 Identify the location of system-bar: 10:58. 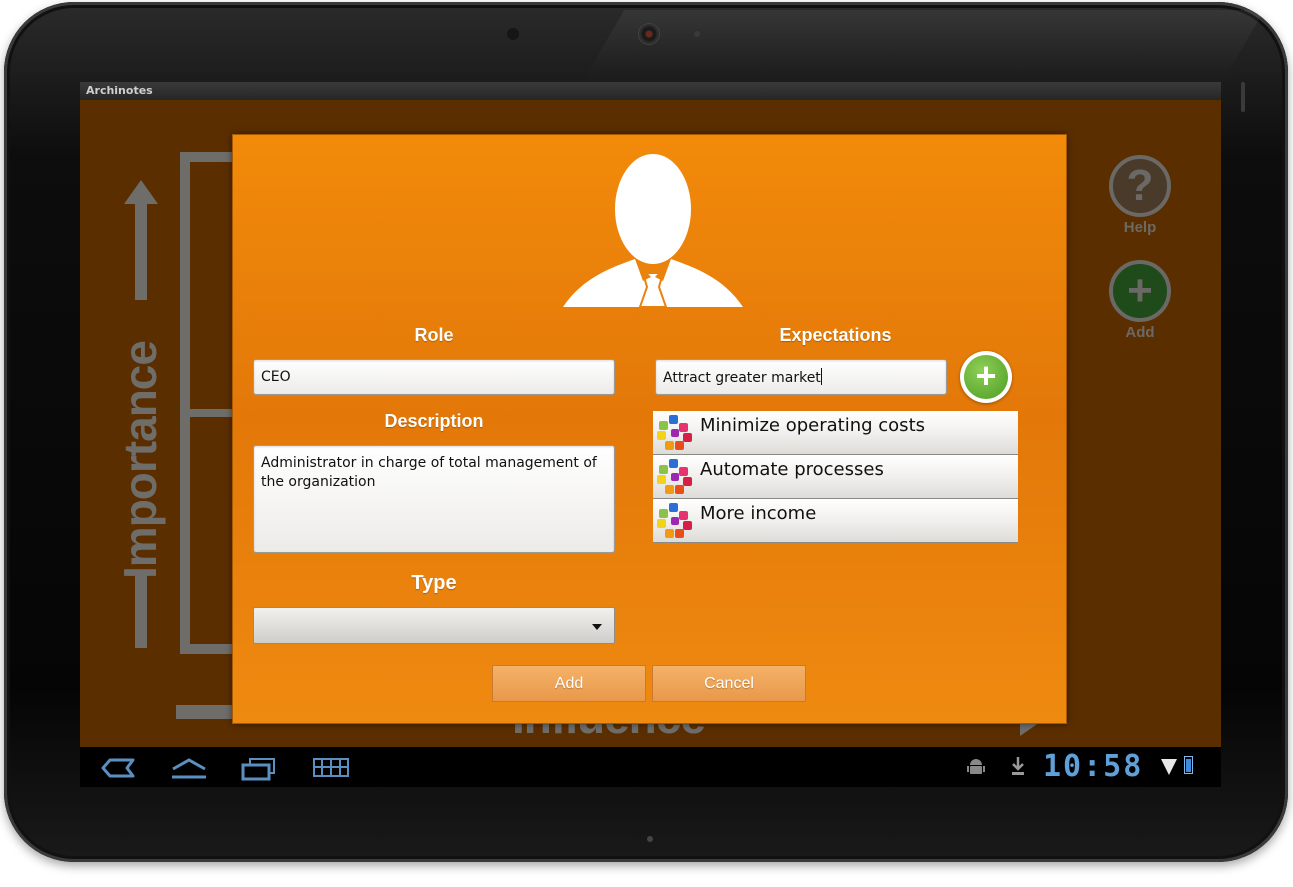
(650, 767).